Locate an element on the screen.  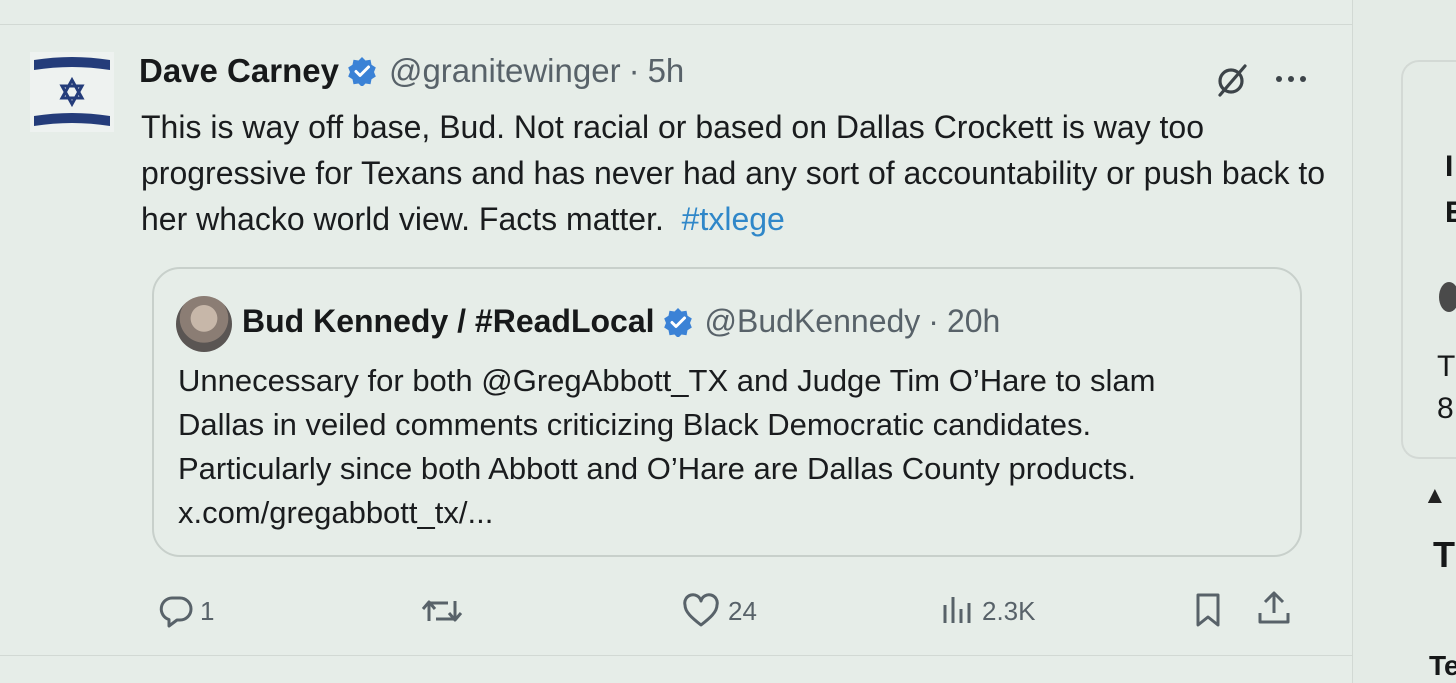
author-name: Dave Carney is located at coordinates (239, 71).